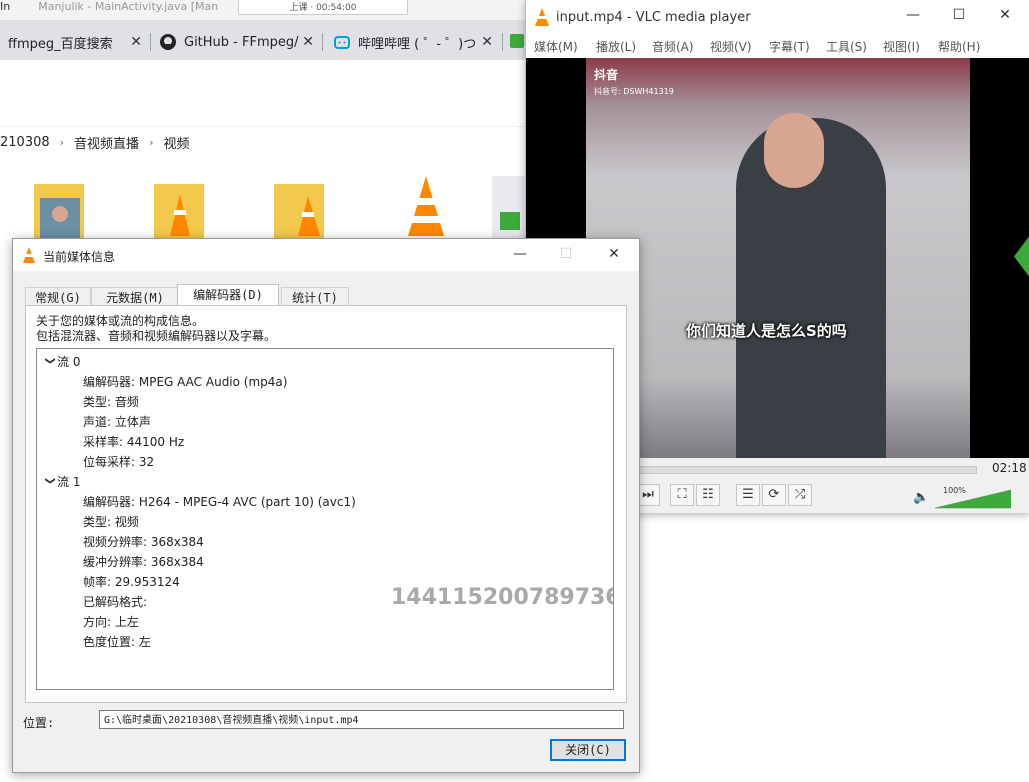 This screenshot has width=1029, height=782. What do you see at coordinates (59, 212) in the screenshot?
I see `video-file-icon` at bounding box center [59, 212].